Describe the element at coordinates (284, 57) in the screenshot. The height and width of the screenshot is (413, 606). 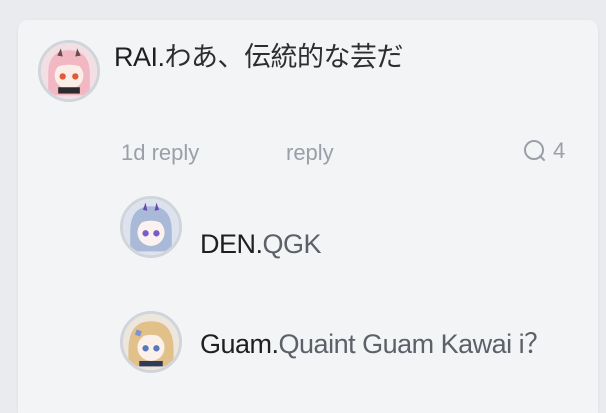
I see `comment-message: わあ、伝統的な芸だ` at that location.